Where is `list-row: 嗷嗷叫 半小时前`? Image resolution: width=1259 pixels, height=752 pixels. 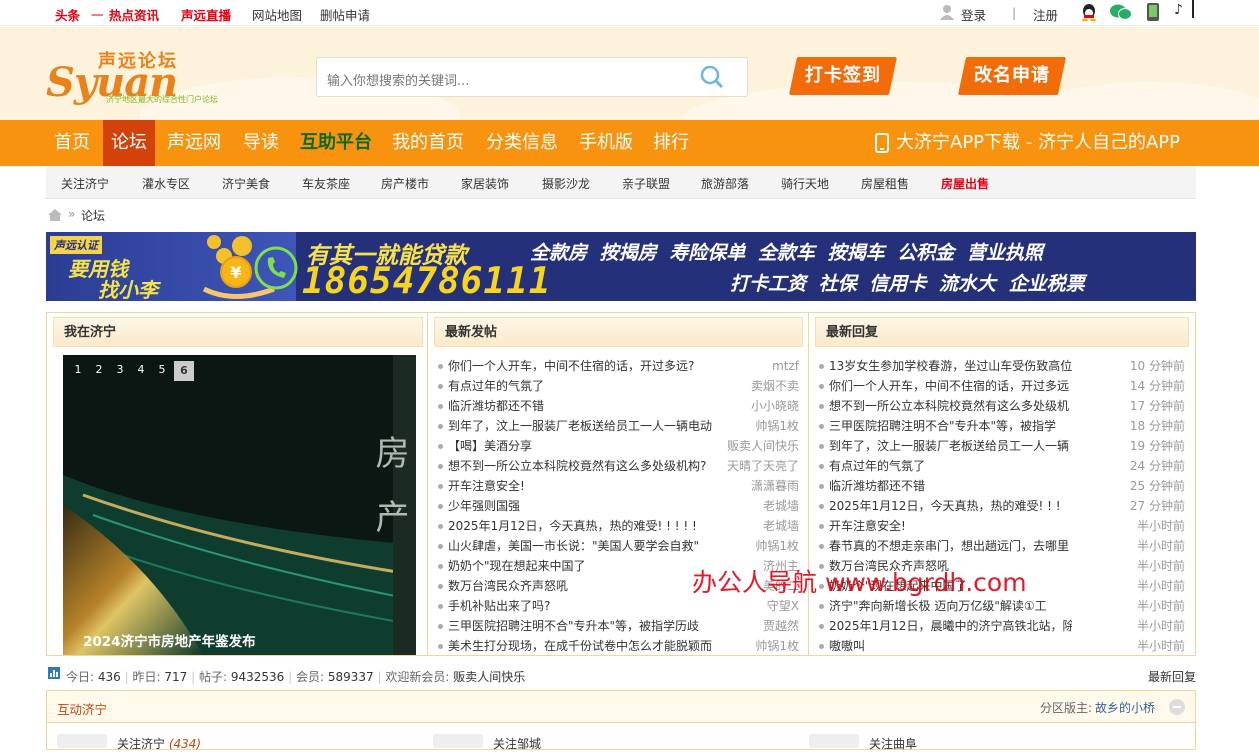 list-row: 嗷嗷叫 半小时前 is located at coordinates (1002, 646).